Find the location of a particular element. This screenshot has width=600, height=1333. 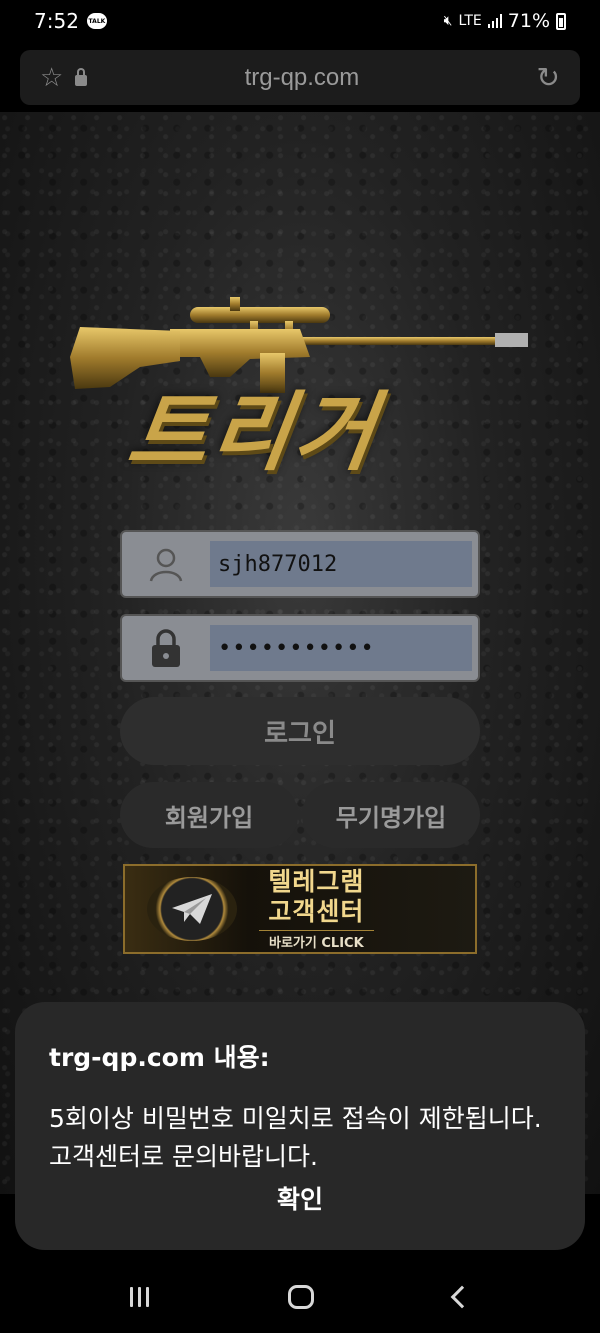

kakaotalk-icon: TALK is located at coordinates (96, 21).